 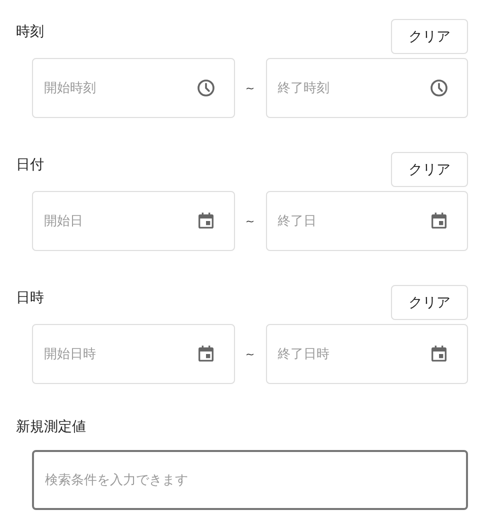 What do you see at coordinates (133, 221) in the screenshot?
I see `start-field: 開始日` at bounding box center [133, 221].